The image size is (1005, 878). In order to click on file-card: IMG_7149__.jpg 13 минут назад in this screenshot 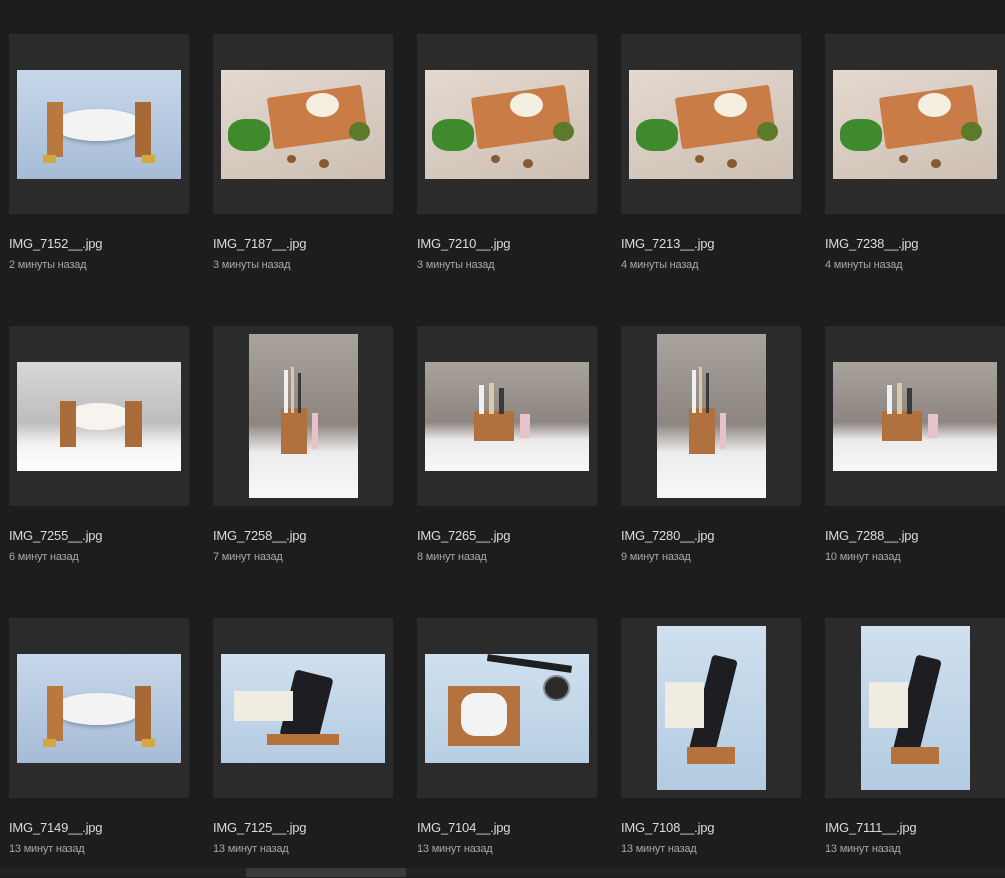, I will do `click(99, 748)`.